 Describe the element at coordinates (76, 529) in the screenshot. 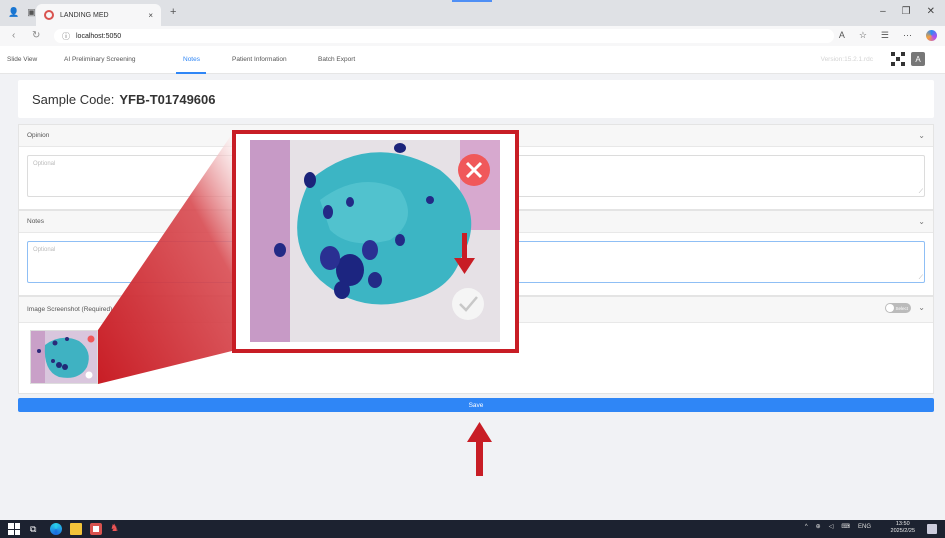

I see `file-explorer-icon` at that location.